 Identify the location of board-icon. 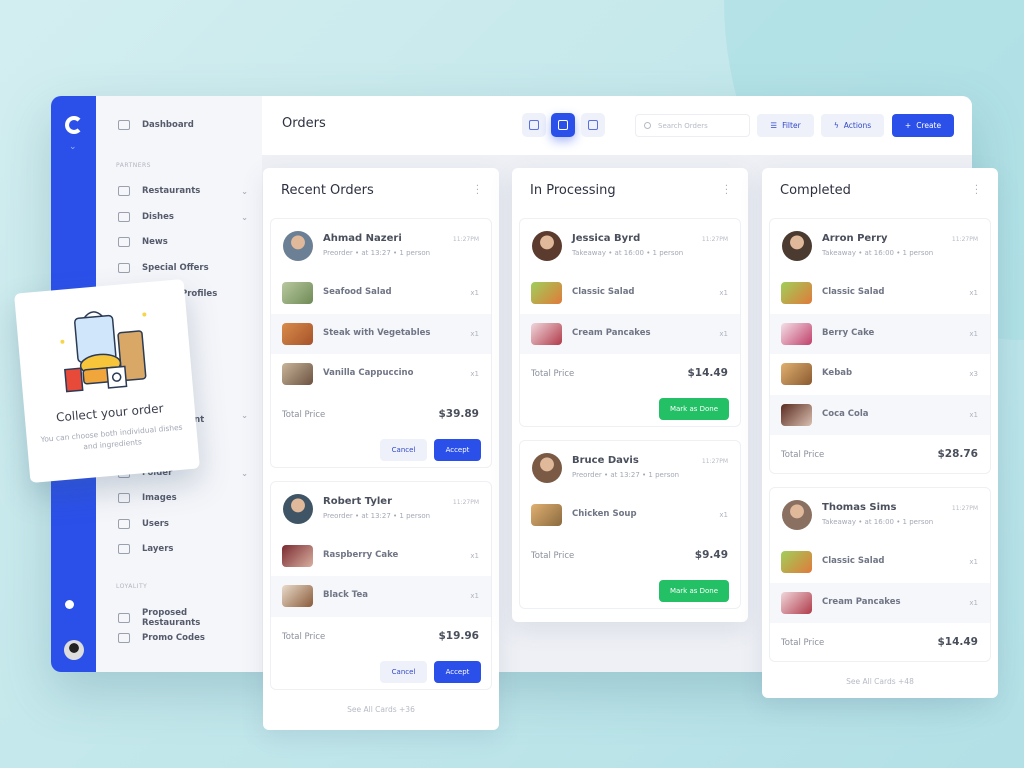
(563, 125).